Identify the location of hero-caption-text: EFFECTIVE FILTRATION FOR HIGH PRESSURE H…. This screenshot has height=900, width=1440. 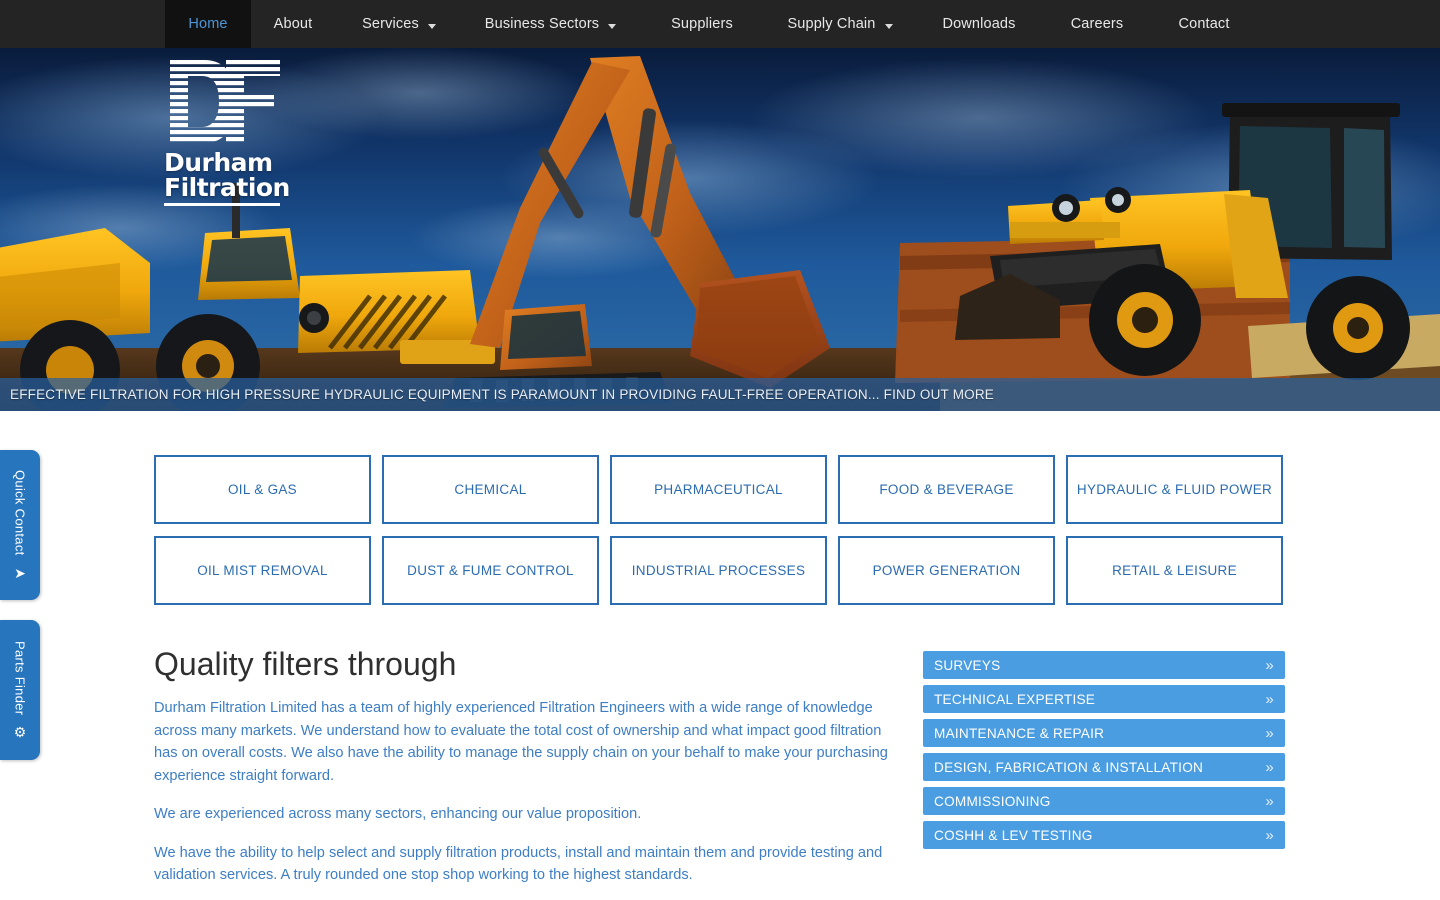
(497, 394).